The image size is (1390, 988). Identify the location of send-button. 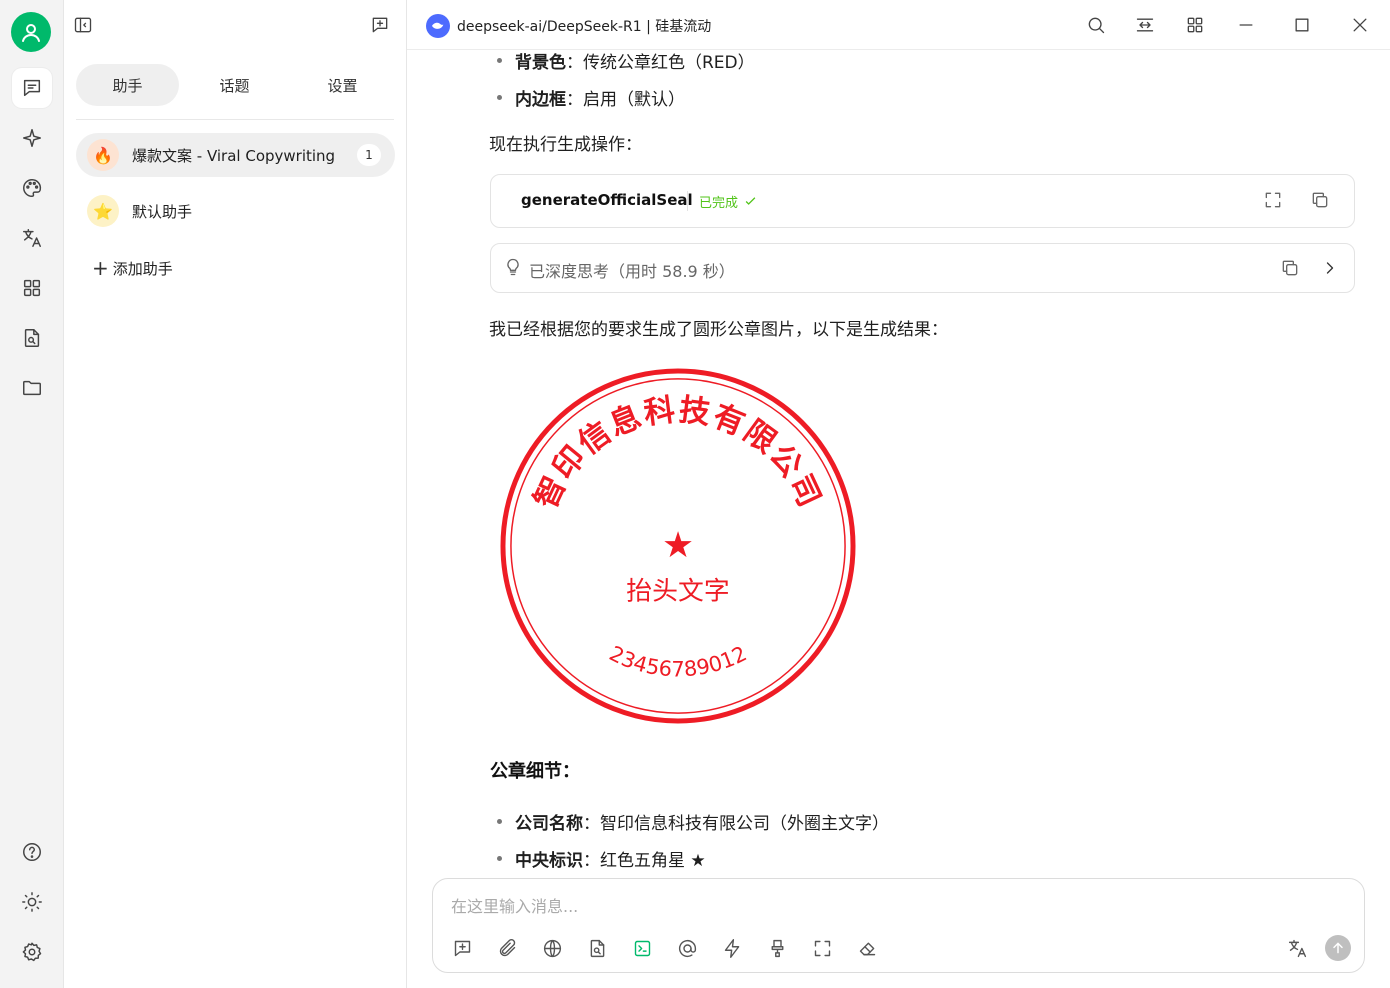
(1338, 948).